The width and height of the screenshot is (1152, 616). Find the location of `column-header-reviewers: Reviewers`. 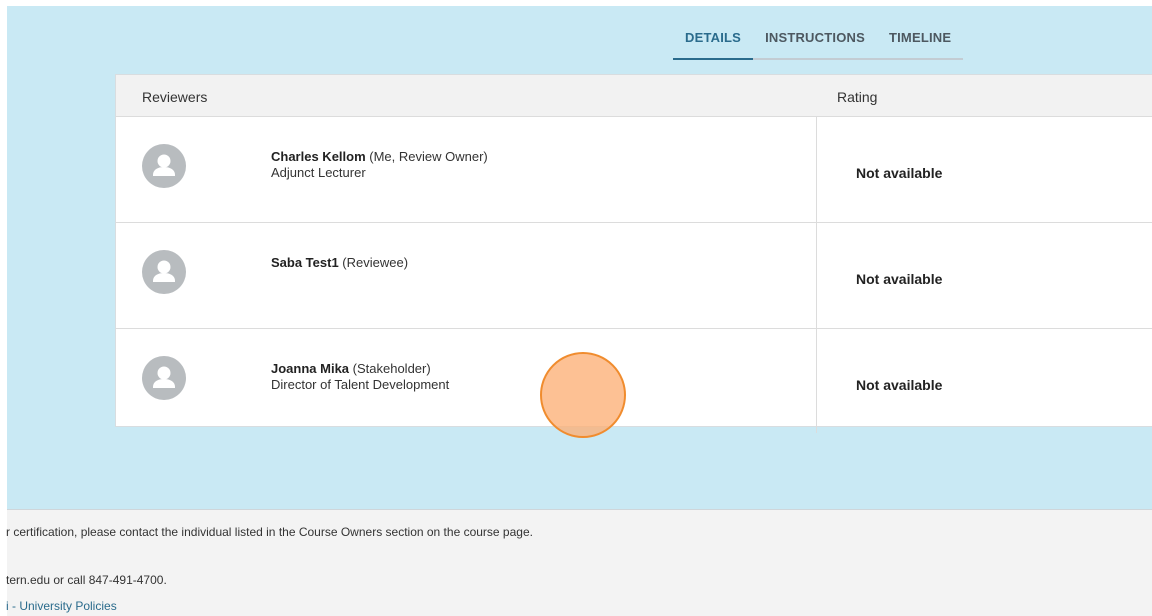

column-header-reviewers: Reviewers is located at coordinates (175, 97).